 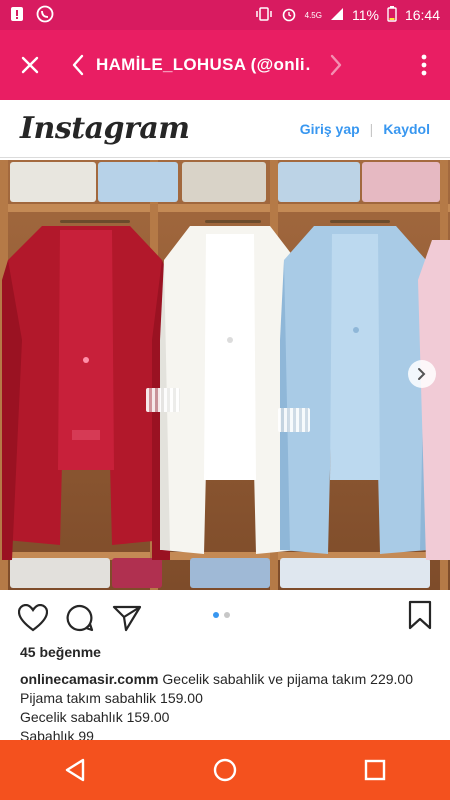 I want to click on overflow-menu-button, so click(x=424, y=65).